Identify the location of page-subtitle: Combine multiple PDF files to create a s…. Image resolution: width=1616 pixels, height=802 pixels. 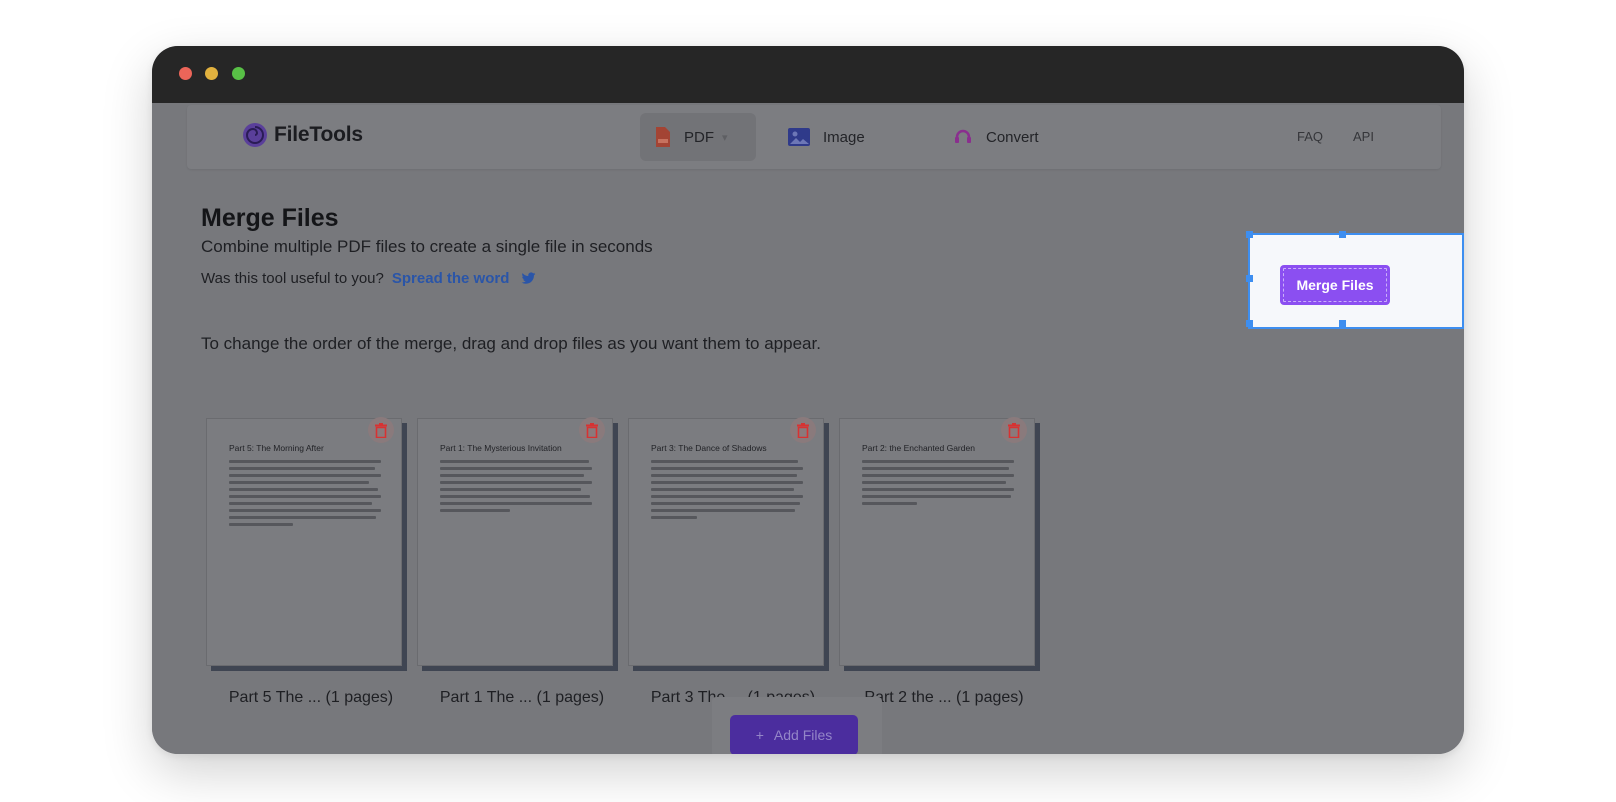
(427, 246).